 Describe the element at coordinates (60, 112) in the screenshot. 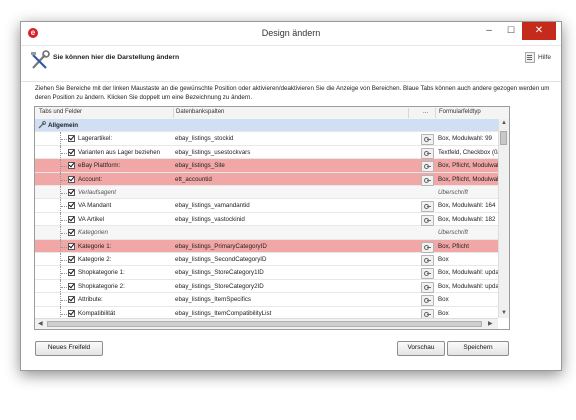

I see `column-header-tabs: Tabs und Felder` at that location.